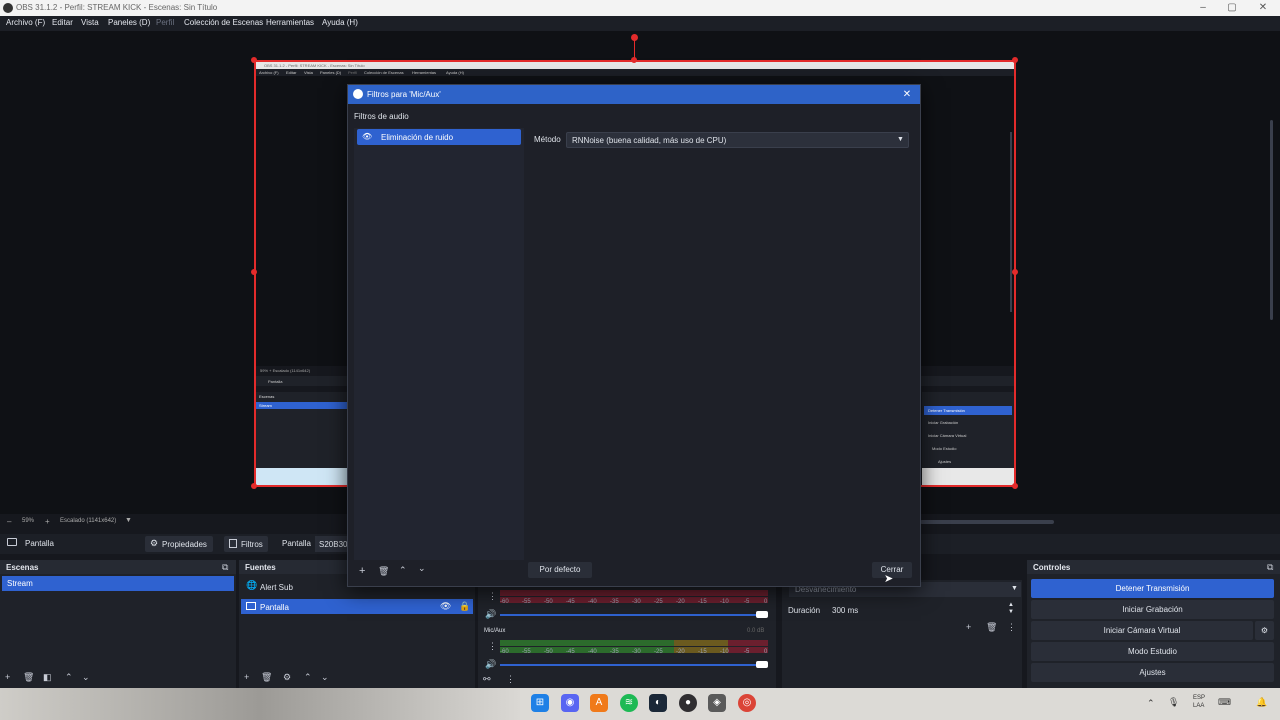 The width and height of the screenshot is (1280, 720). Describe the element at coordinates (560, 570) in the screenshot. I see `default-button: Por defecto` at that location.